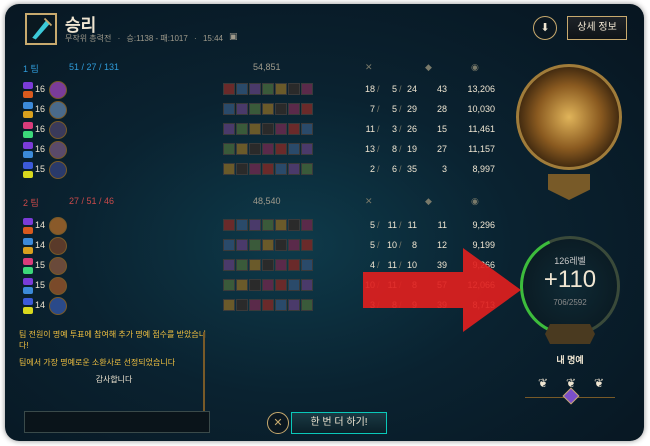 This screenshot has height=446, width=650. What do you see at coordinates (41, 29) in the screenshot?
I see `game-mode-icon` at bounding box center [41, 29].